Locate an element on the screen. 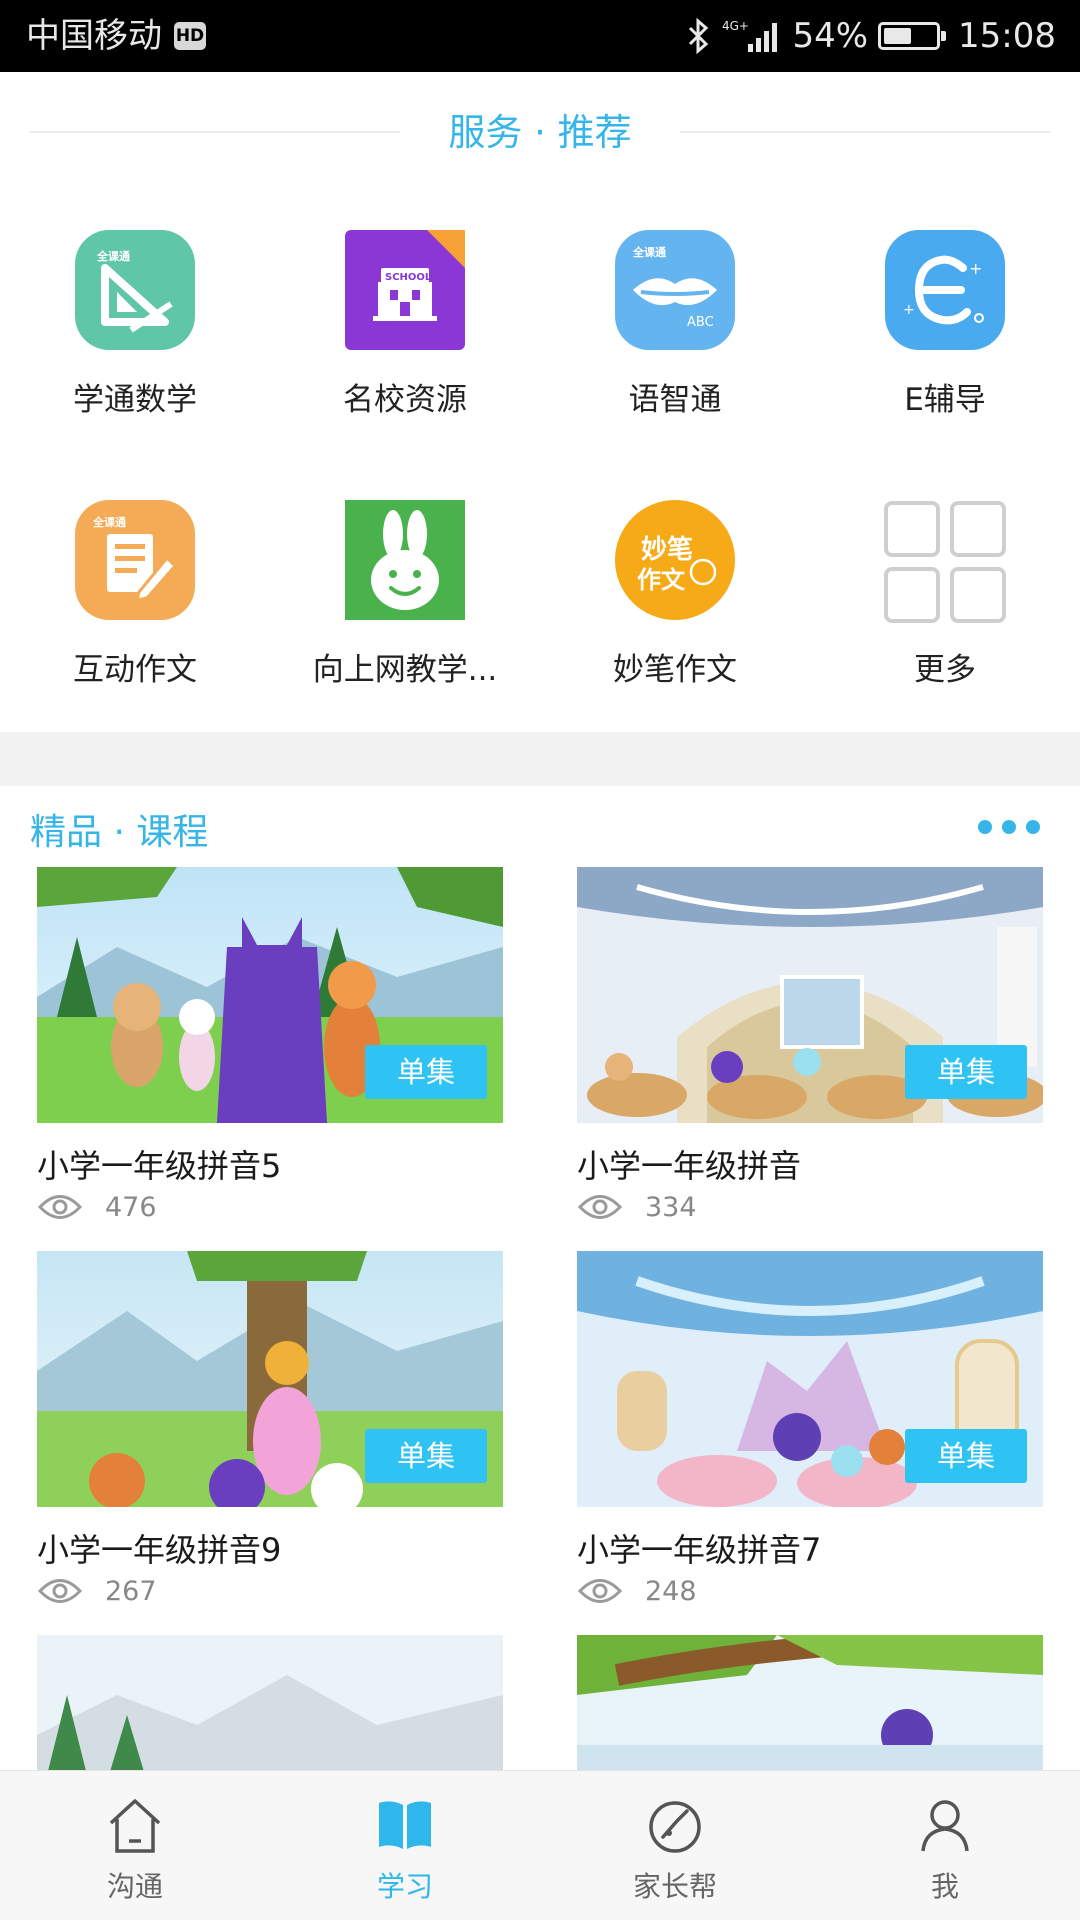 This screenshot has height=1920, width=1080. nav-tab-parents-help: 家长帮 is located at coordinates (675, 1845).